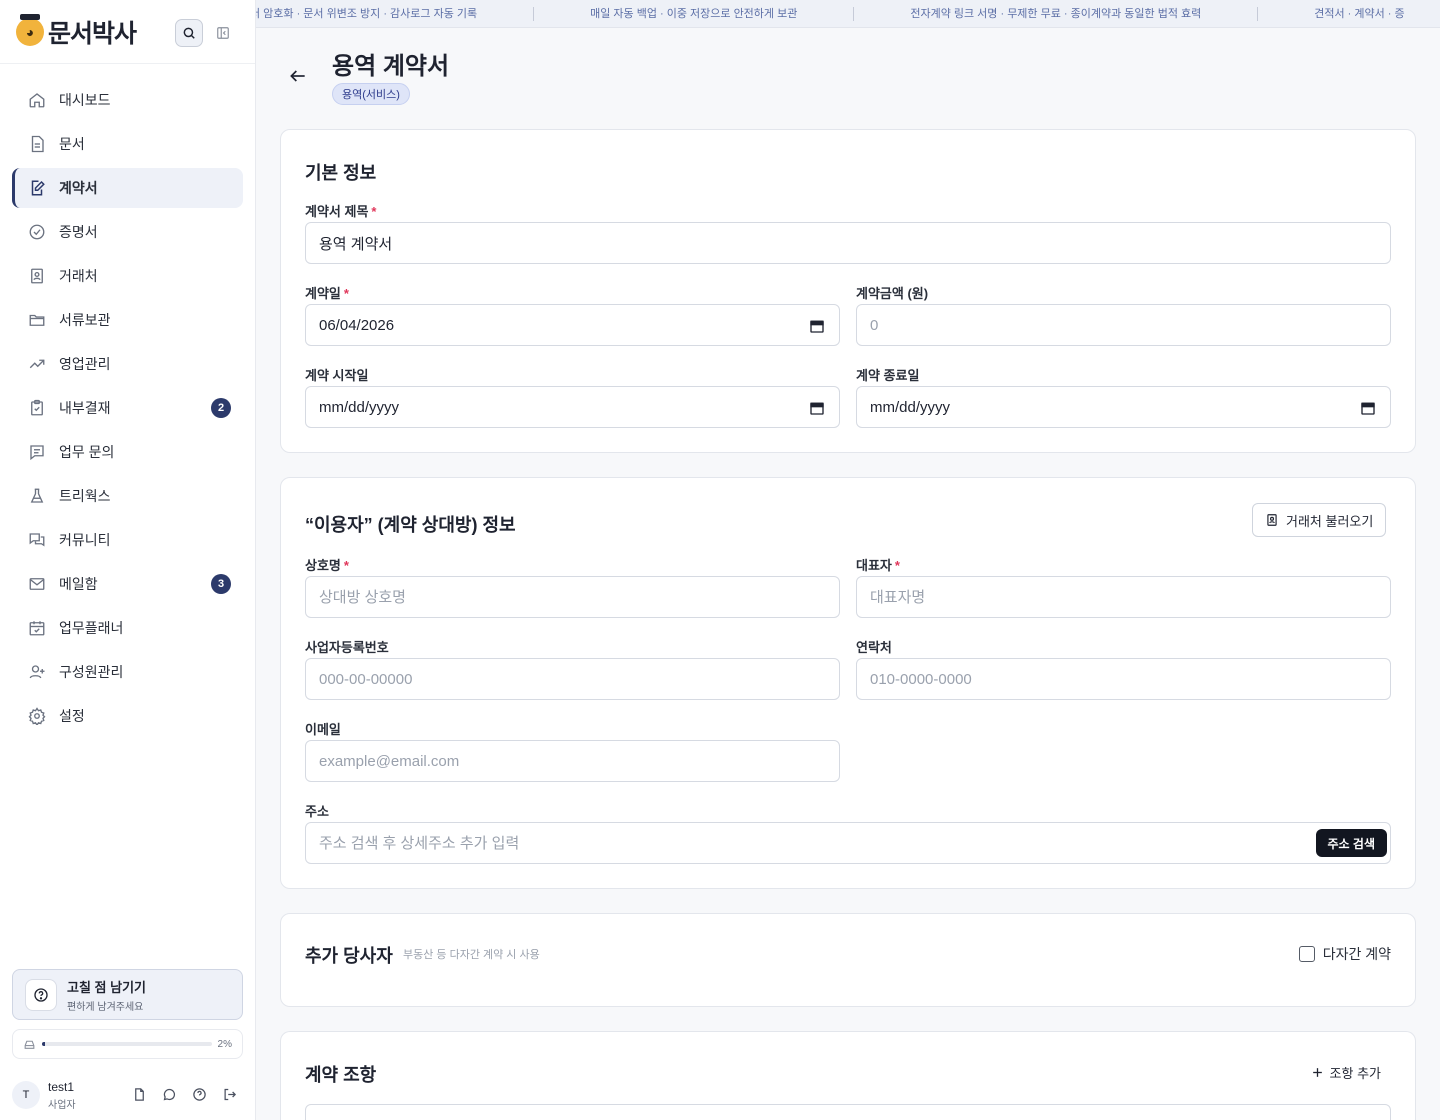 The height and width of the screenshot is (1120, 1440). I want to click on contract-title-label: 계약서 제목 *, so click(341, 211).